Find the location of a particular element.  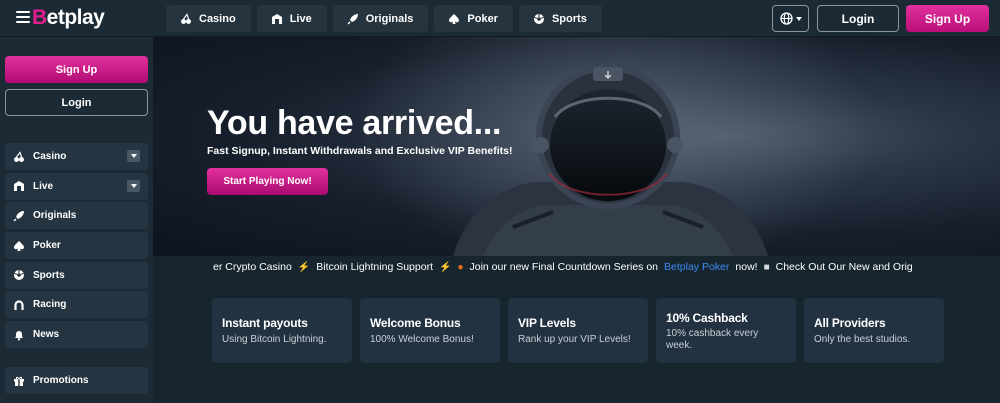

tab-label: Live is located at coordinates (300, 18).